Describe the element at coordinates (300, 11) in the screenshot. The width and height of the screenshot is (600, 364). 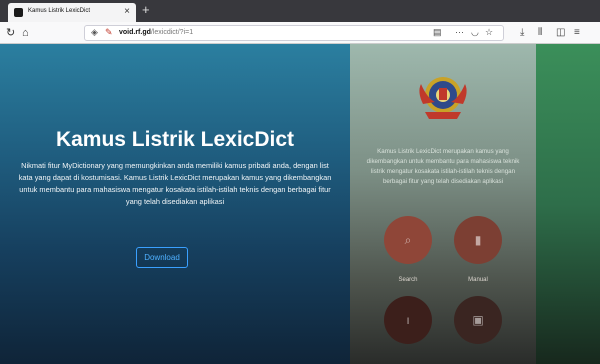
I see `tab-bar: Kamus Listrik LexicDict × +` at that location.